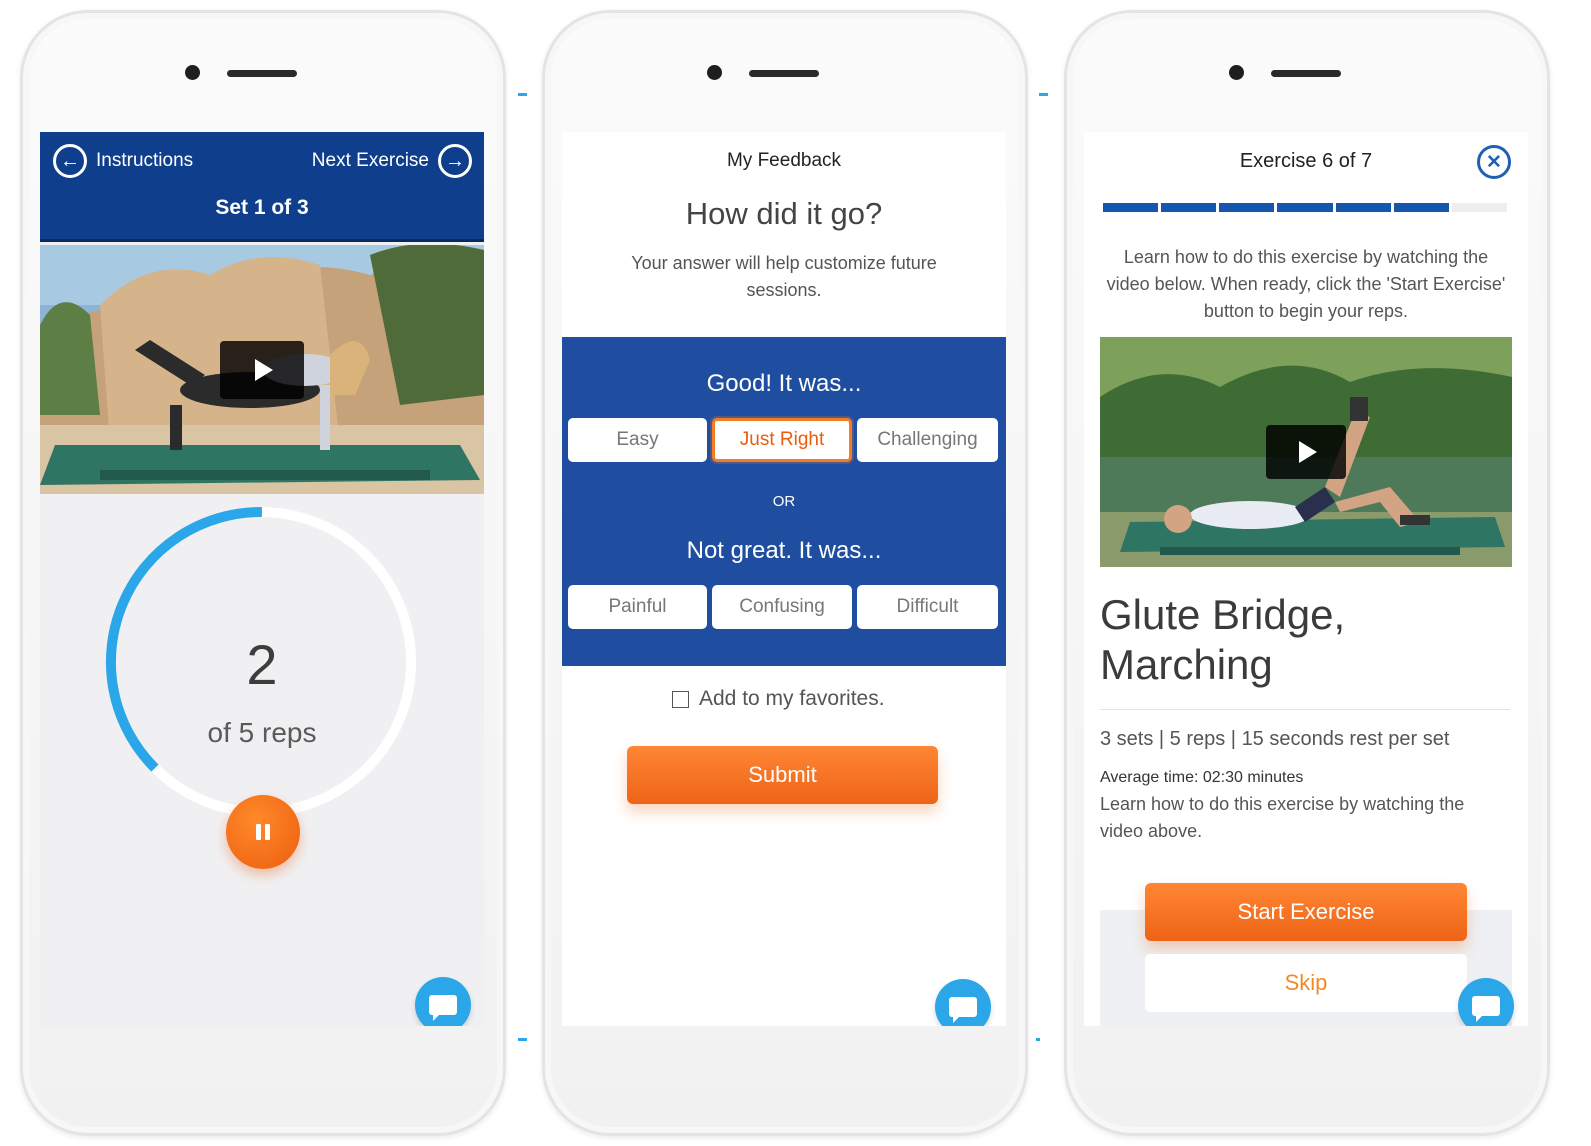 The width and height of the screenshot is (1591, 1146). What do you see at coordinates (262, 732) in the screenshot?
I see `rep-label: of 5 reps` at bounding box center [262, 732].